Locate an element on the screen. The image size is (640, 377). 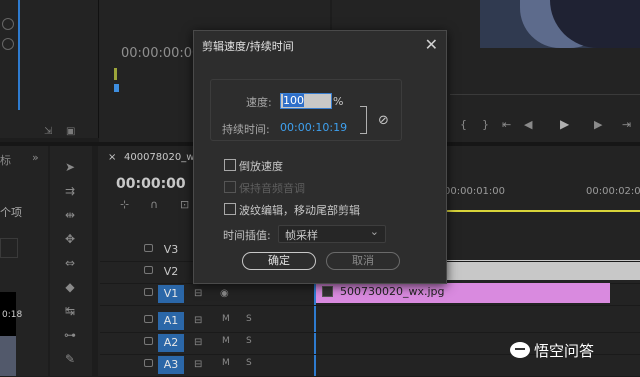
close-tab-icon: × is located at coordinates (112, 157).